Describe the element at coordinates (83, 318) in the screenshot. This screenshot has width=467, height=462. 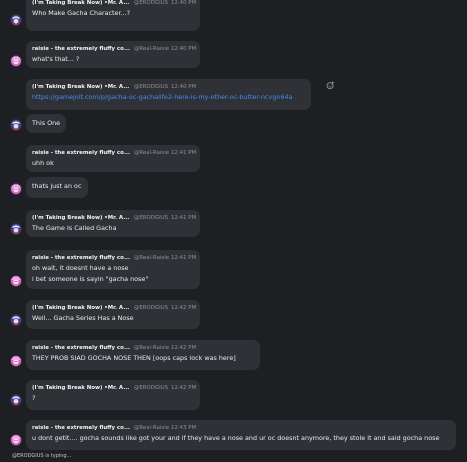
I see `message-text: Well... Gacha Series Has a Nose` at that location.